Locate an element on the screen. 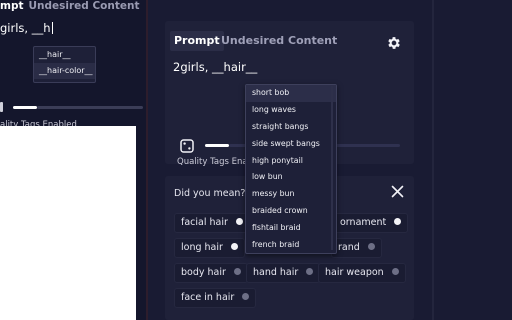 This screenshot has width=512, height=320. suggestion-chip: facial hair is located at coordinates (212, 223).